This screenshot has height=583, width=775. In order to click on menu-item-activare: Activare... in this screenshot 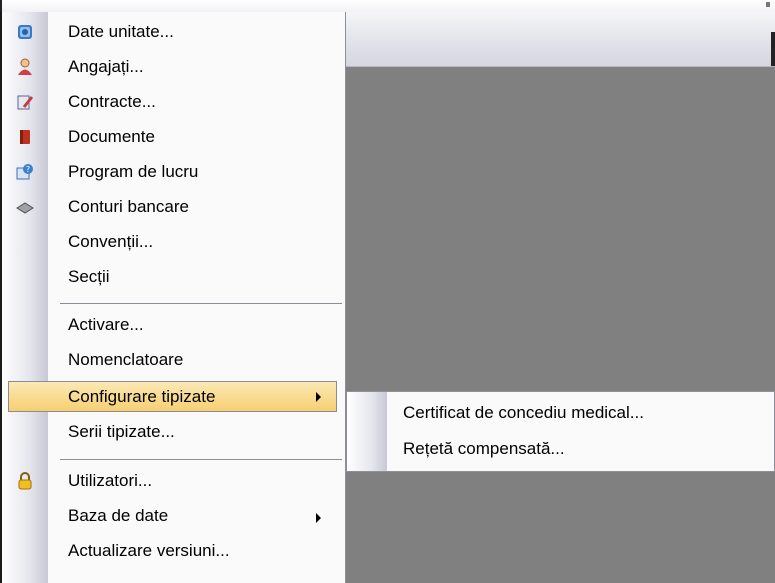, I will do `click(172, 325)`.